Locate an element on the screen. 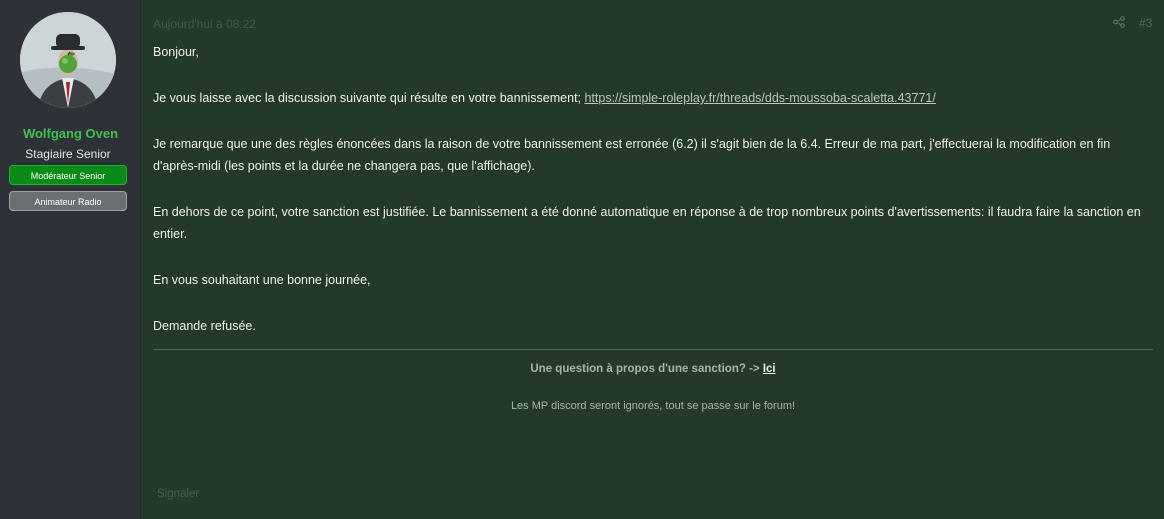 The width and height of the screenshot is (1164, 519). user-title: Stagiaire Senior is located at coordinates (68, 154).